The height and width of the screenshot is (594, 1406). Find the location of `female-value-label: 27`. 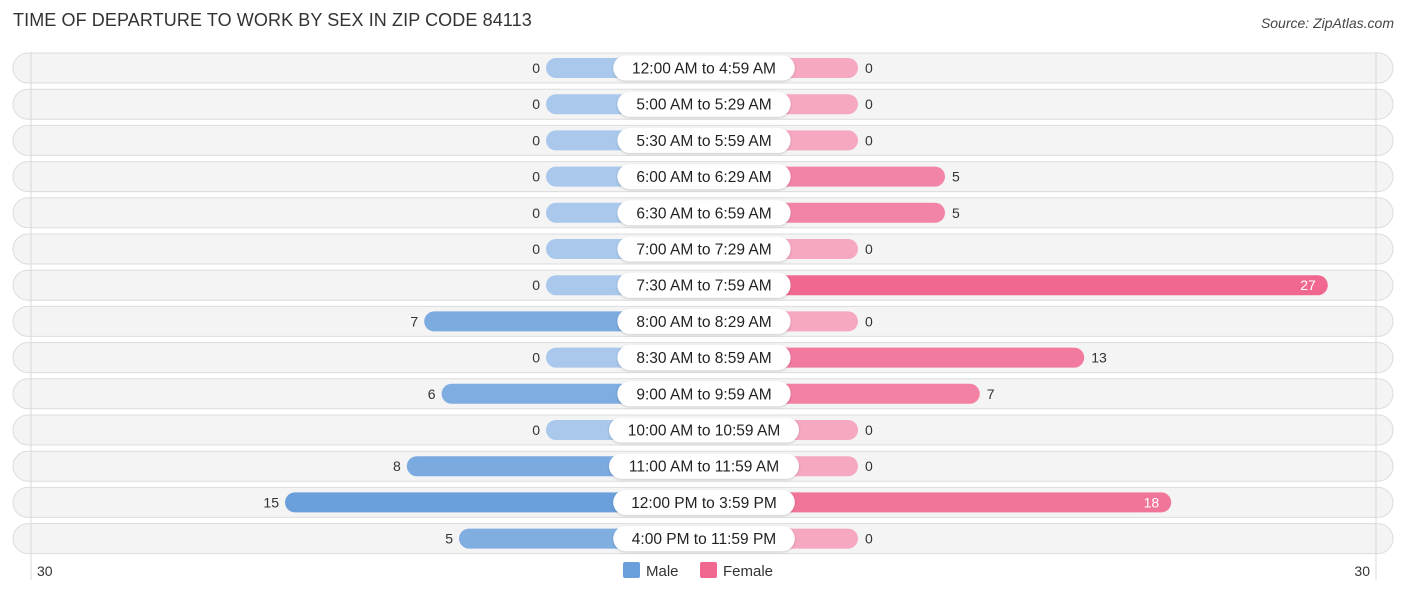

female-value-label: 27 is located at coordinates (1308, 285).